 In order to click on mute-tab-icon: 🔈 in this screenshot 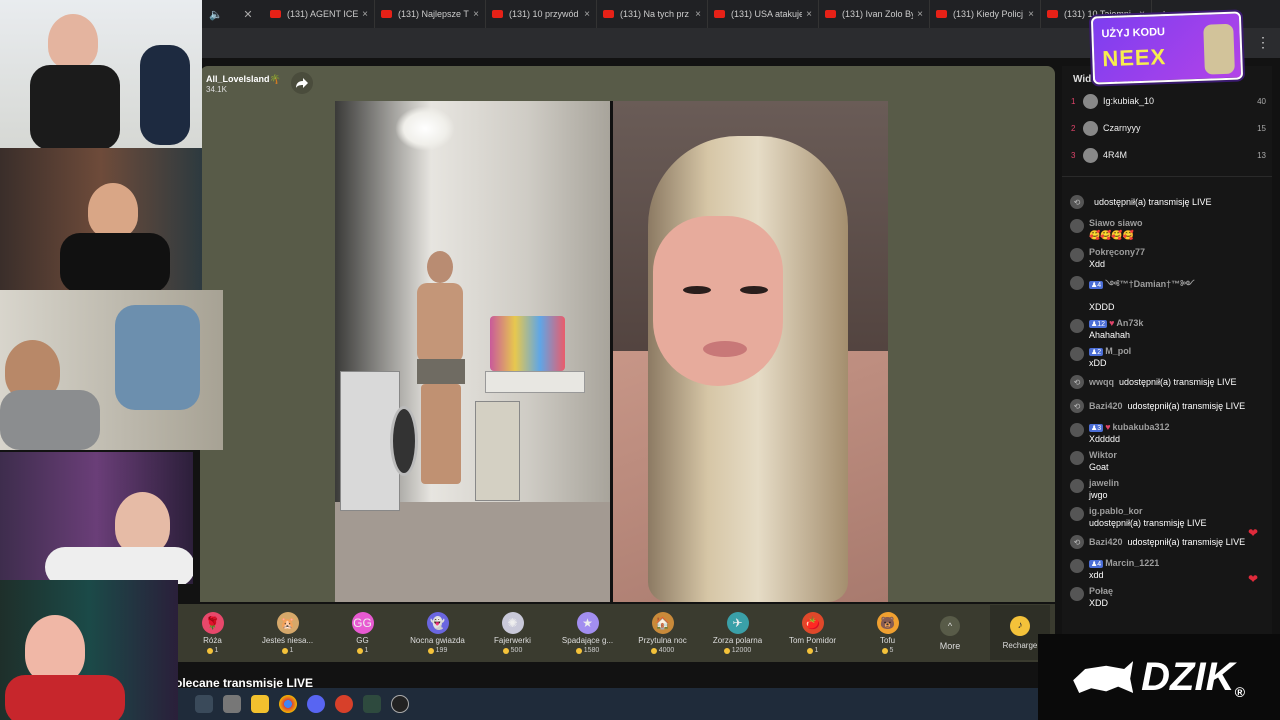, I will do `click(216, 14)`.